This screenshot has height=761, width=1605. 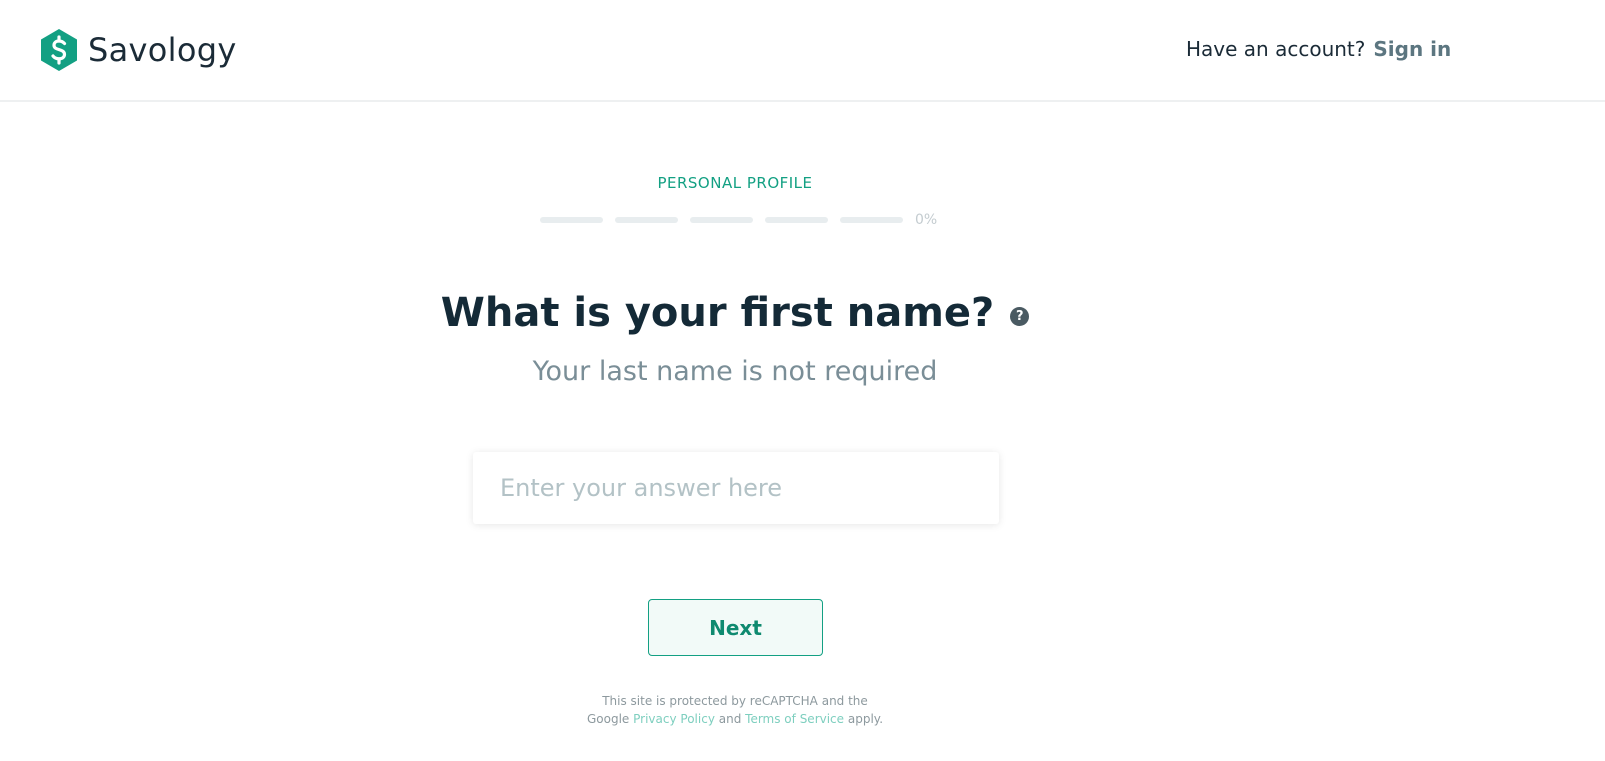 I want to click on step-label: PERSONAL PROFILE, so click(x=735, y=183).